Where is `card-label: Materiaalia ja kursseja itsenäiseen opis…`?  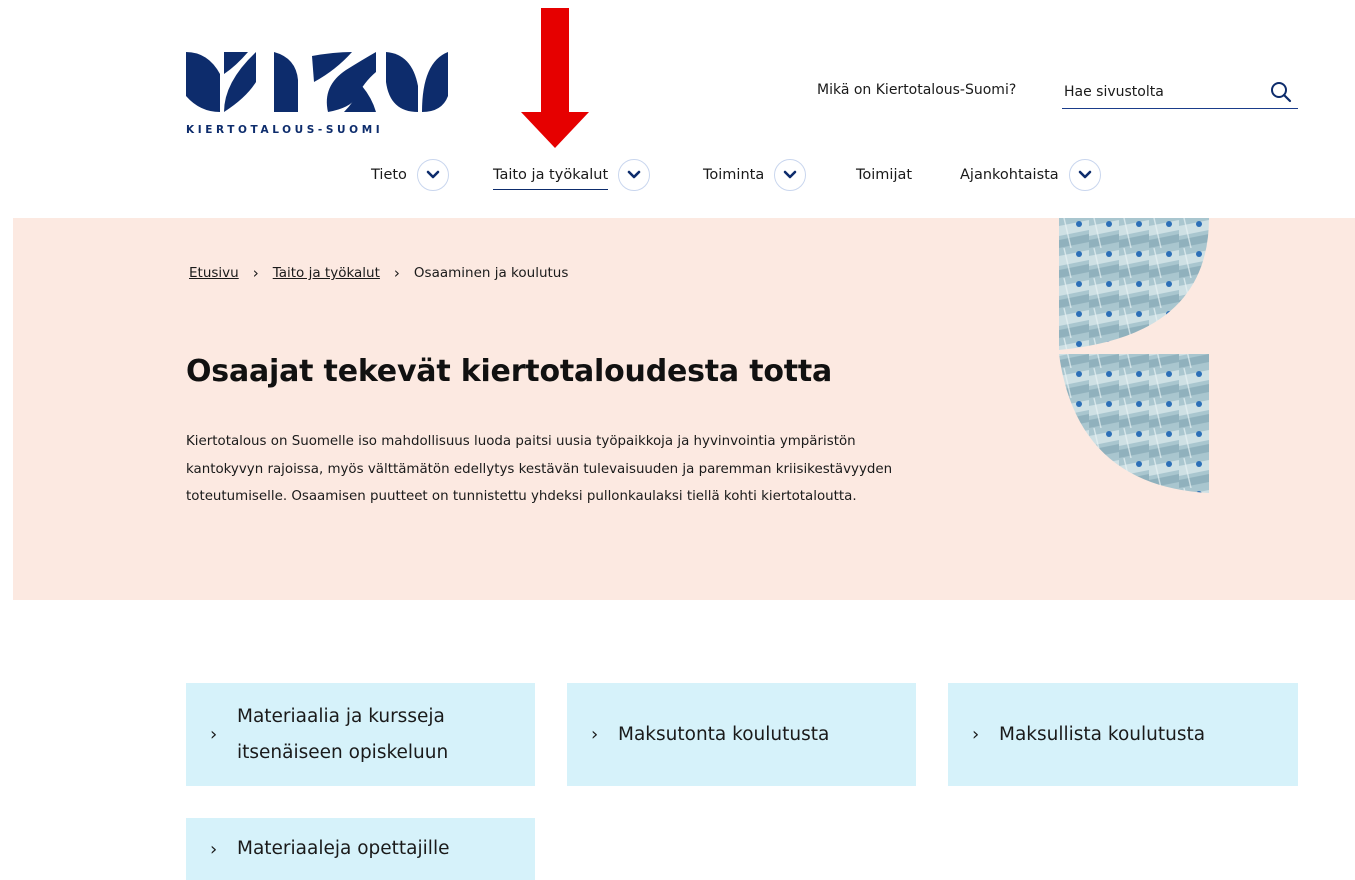 card-label: Materiaalia ja kursseja itsenäiseen opis… is located at coordinates (343, 734).